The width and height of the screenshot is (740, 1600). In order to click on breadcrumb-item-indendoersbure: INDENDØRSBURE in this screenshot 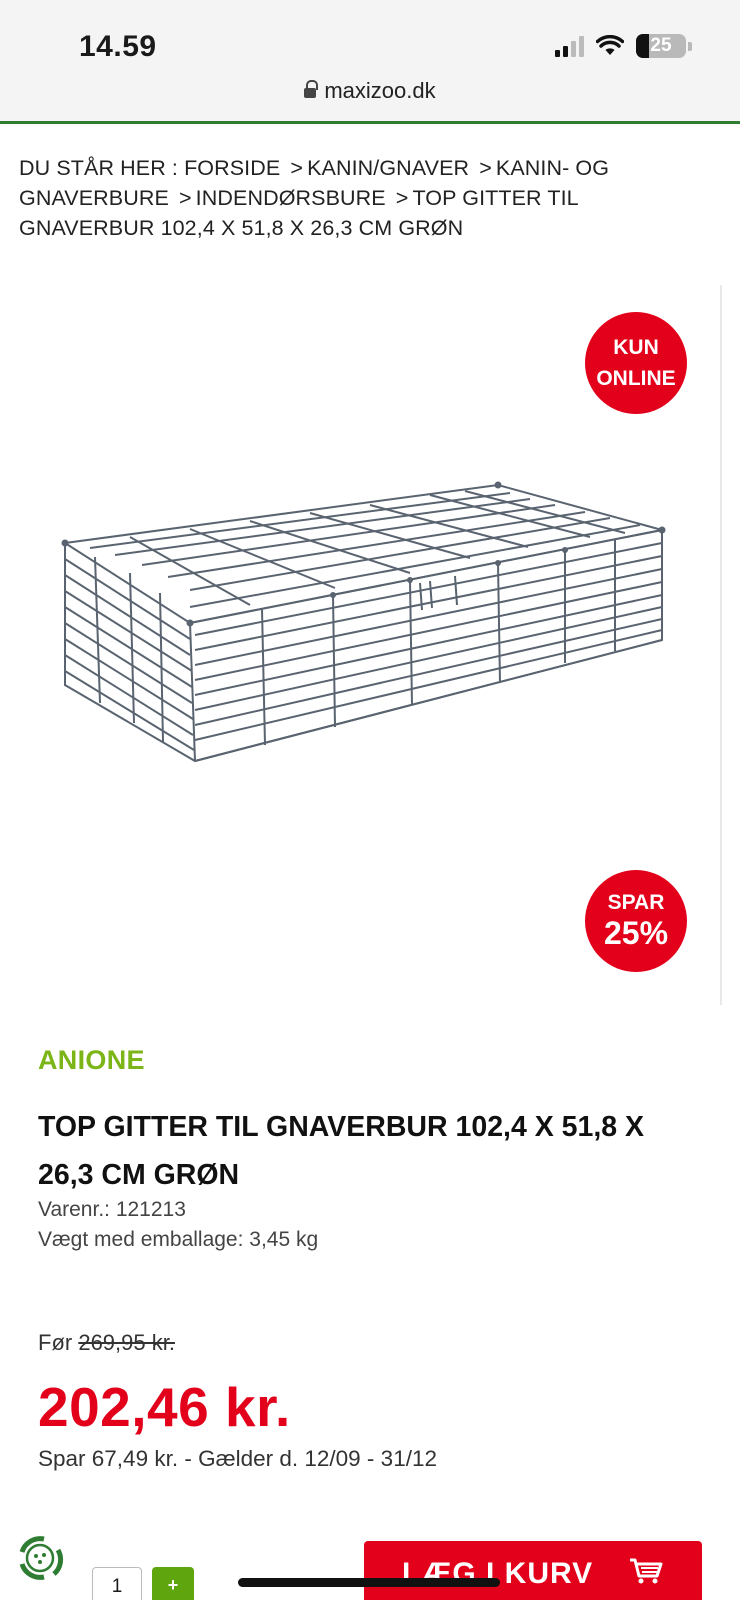, I will do `click(291, 198)`.